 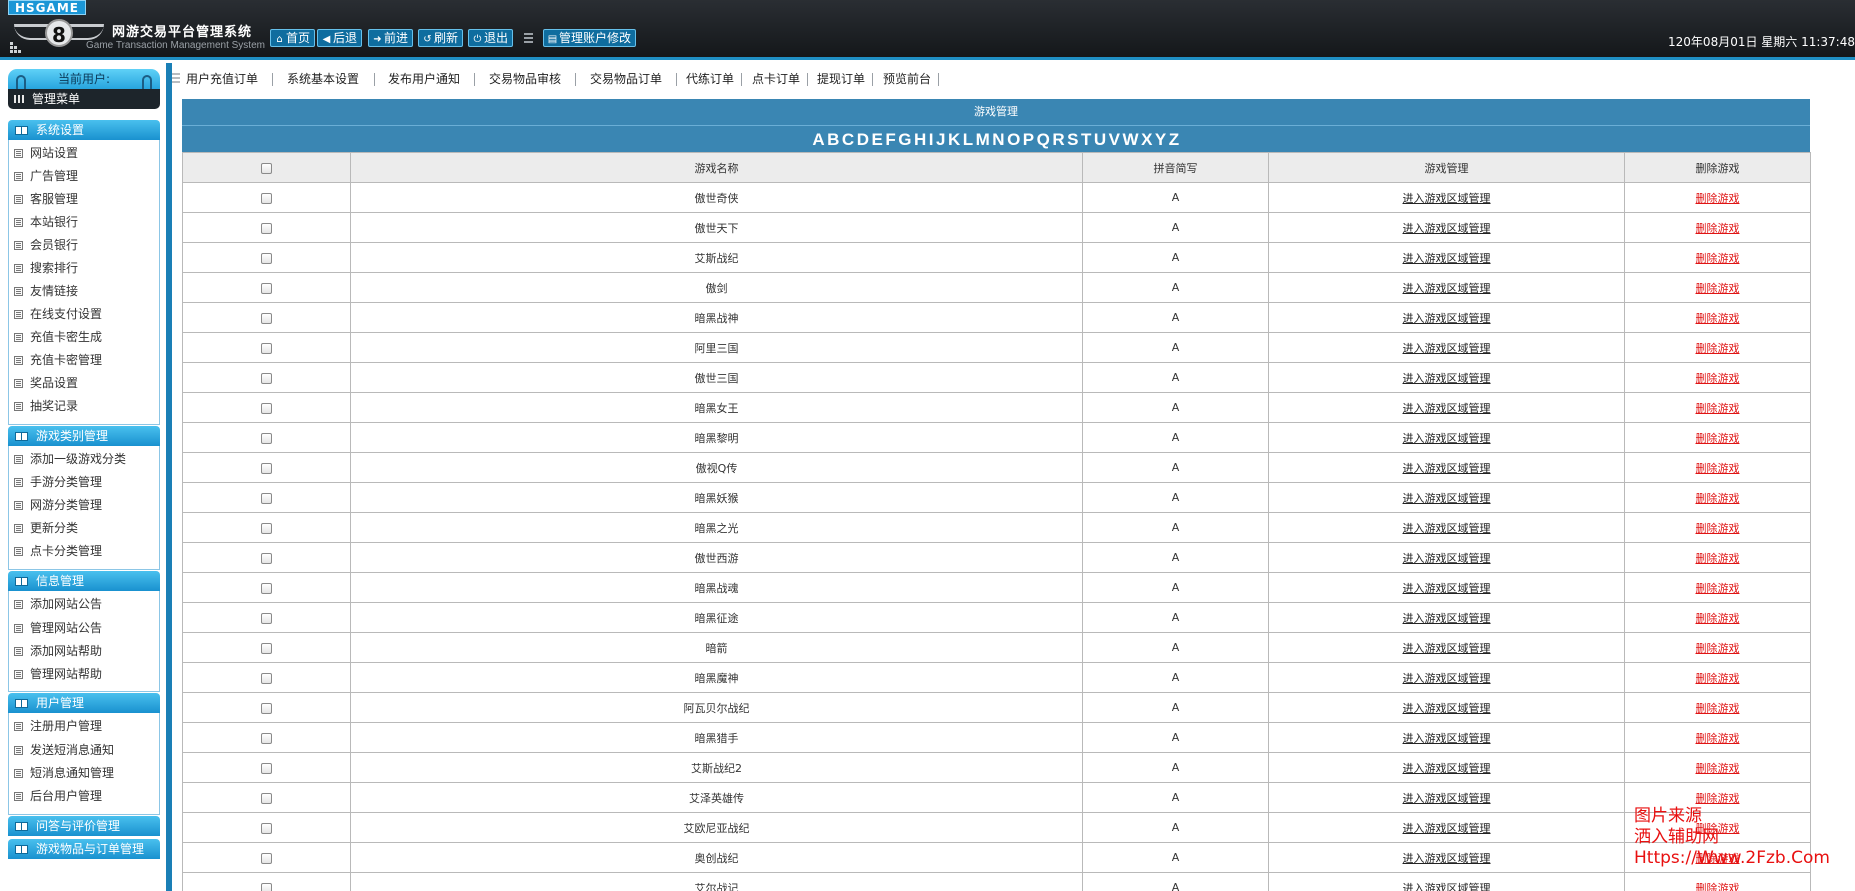 I want to click on letter-filter: R, so click(x=1058, y=139).